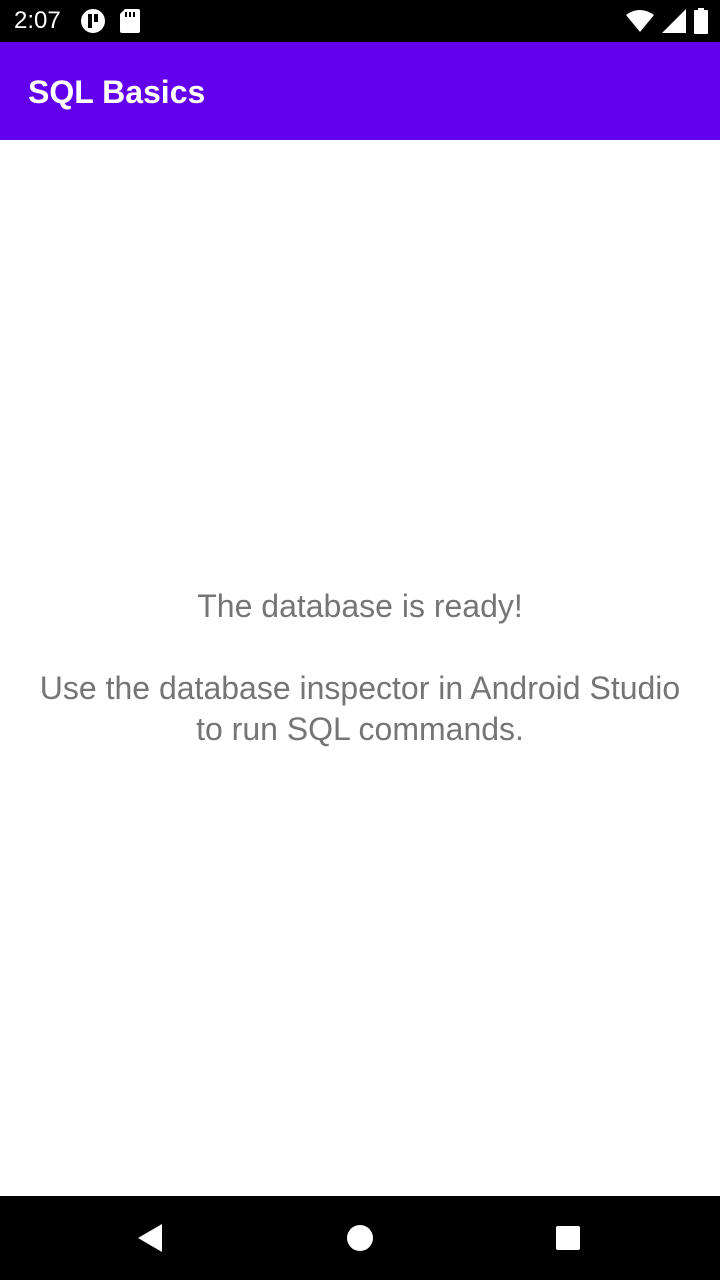 The width and height of the screenshot is (720, 1280). I want to click on home-button, so click(360, 1238).